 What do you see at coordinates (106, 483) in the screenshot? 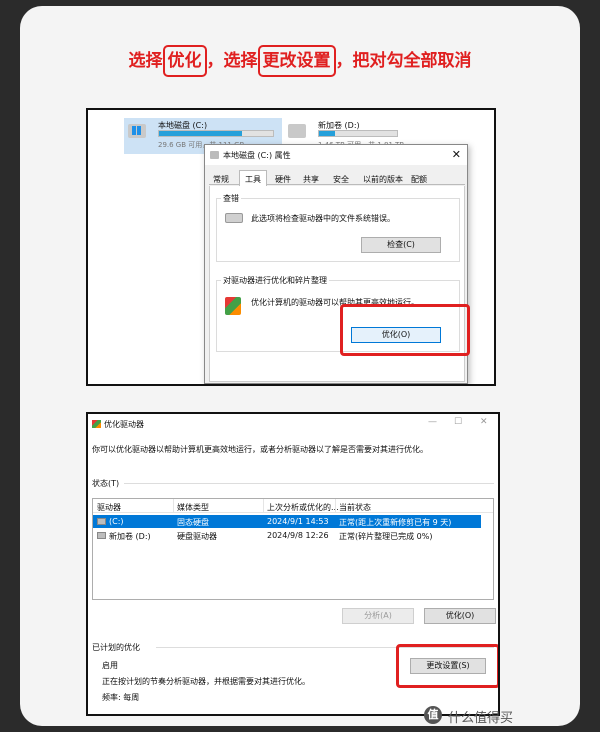
I see `status-label: 状态(T)` at bounding box center [106, 483].